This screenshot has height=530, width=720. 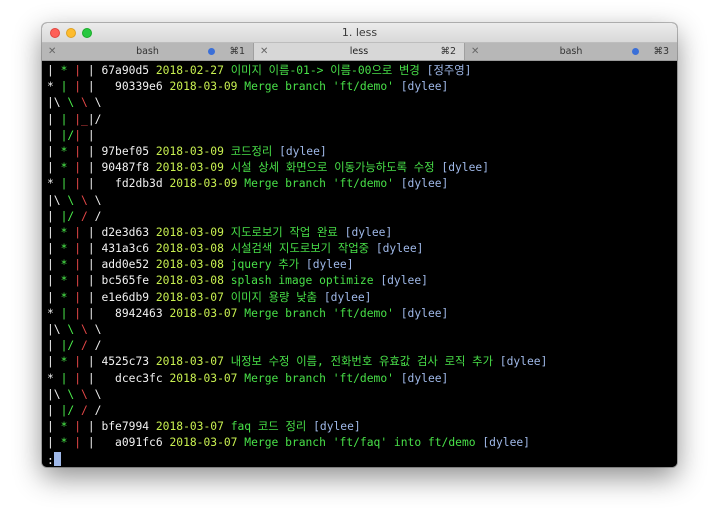 I want to click on tab-bash-1: ✕ bash ⌘1, so click(x=148, y=51).